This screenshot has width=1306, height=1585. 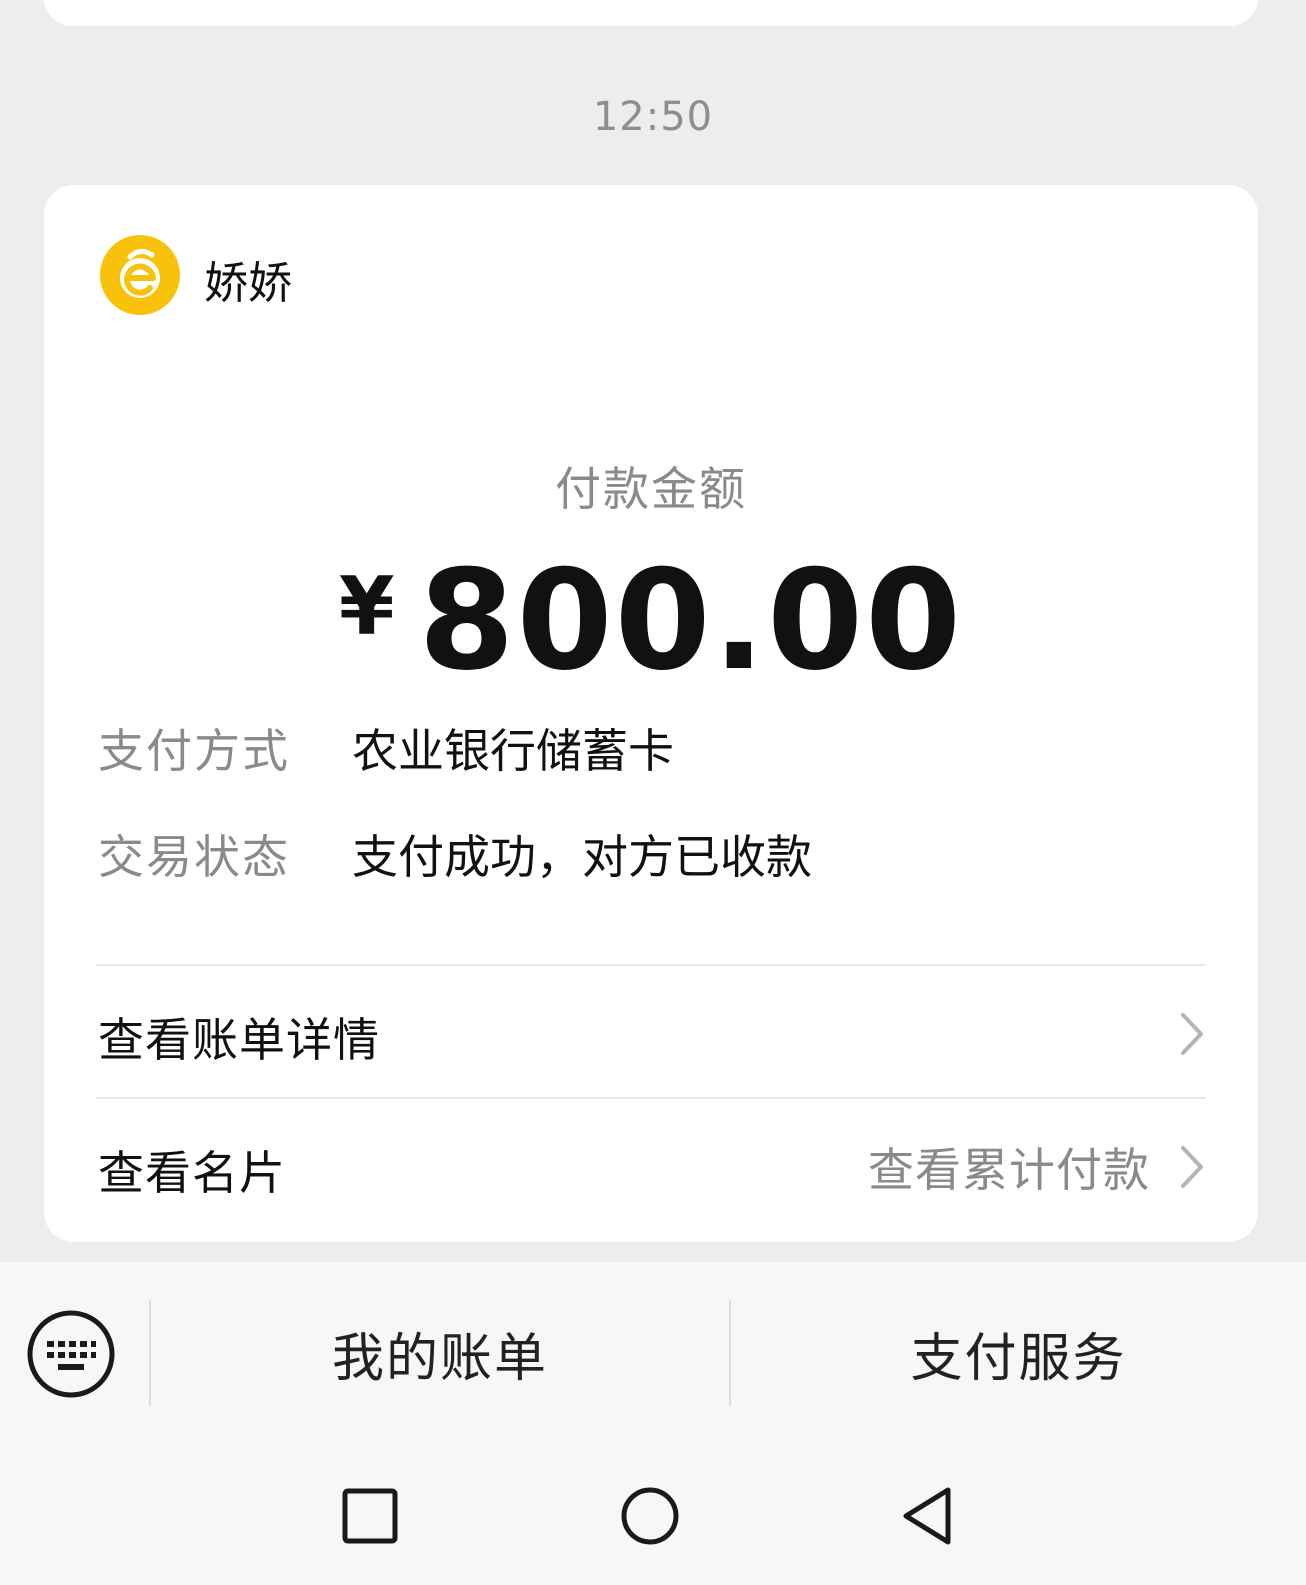 What do you see at coordinates (239, 1040) in the screenshot?
I see `view-bill-details-label: 查看账单详情` at bounding box center [239, 1040].